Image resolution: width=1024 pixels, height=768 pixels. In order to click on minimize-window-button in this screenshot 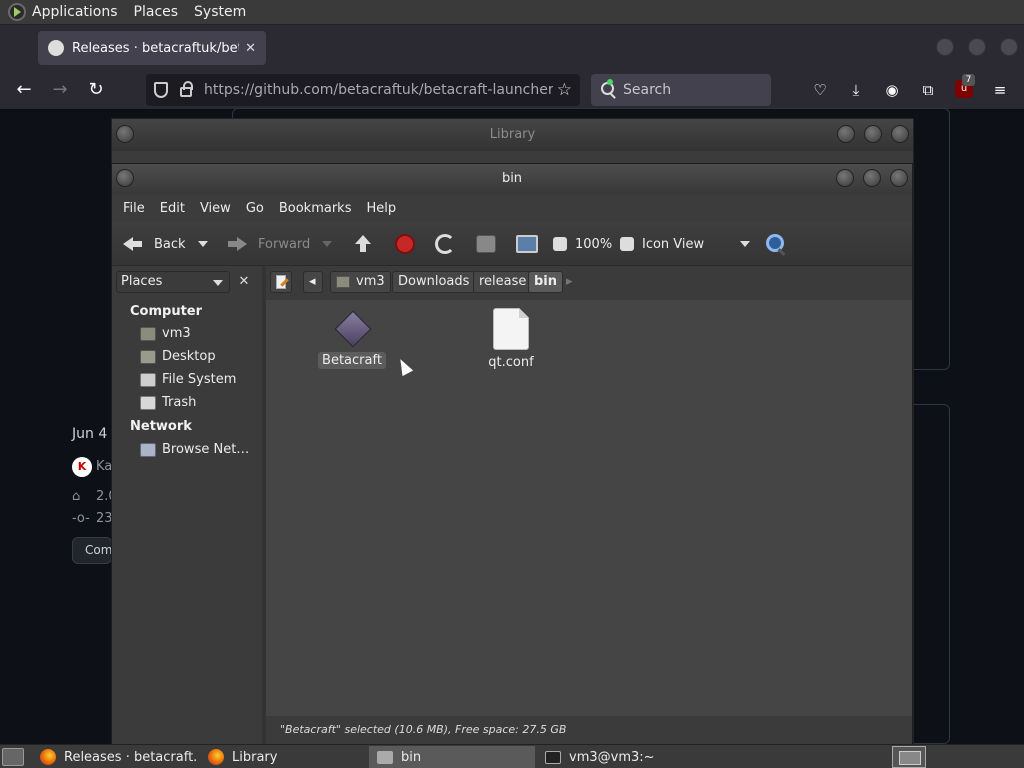, I will do `click(945, 47)`.